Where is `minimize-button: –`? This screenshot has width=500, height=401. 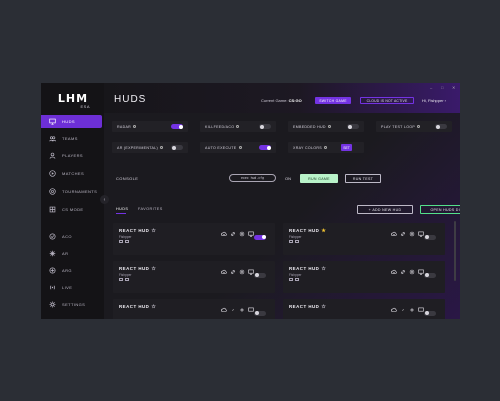 minimize-button: – is located at coordinates (431, 87).